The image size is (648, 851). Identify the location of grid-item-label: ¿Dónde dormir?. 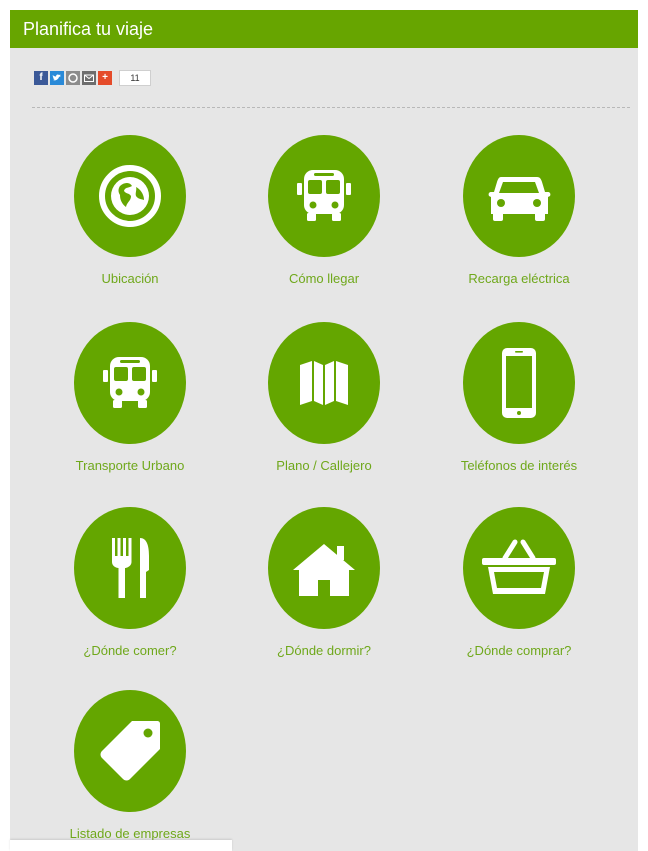
(324, 650).